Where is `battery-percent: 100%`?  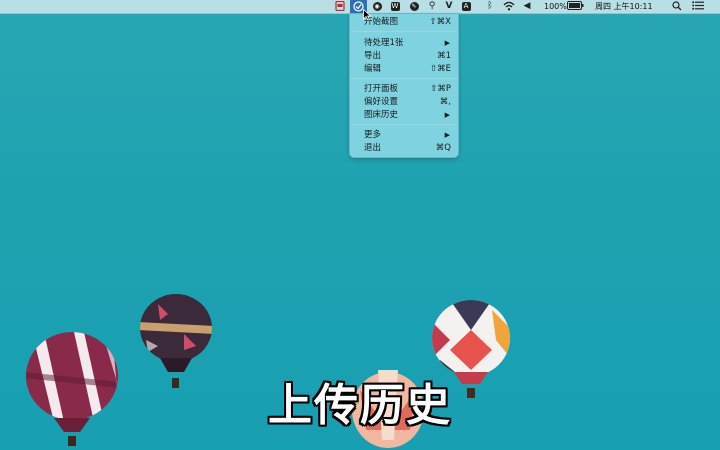
battery-percent: 100% is located at coordinates (555, 6).